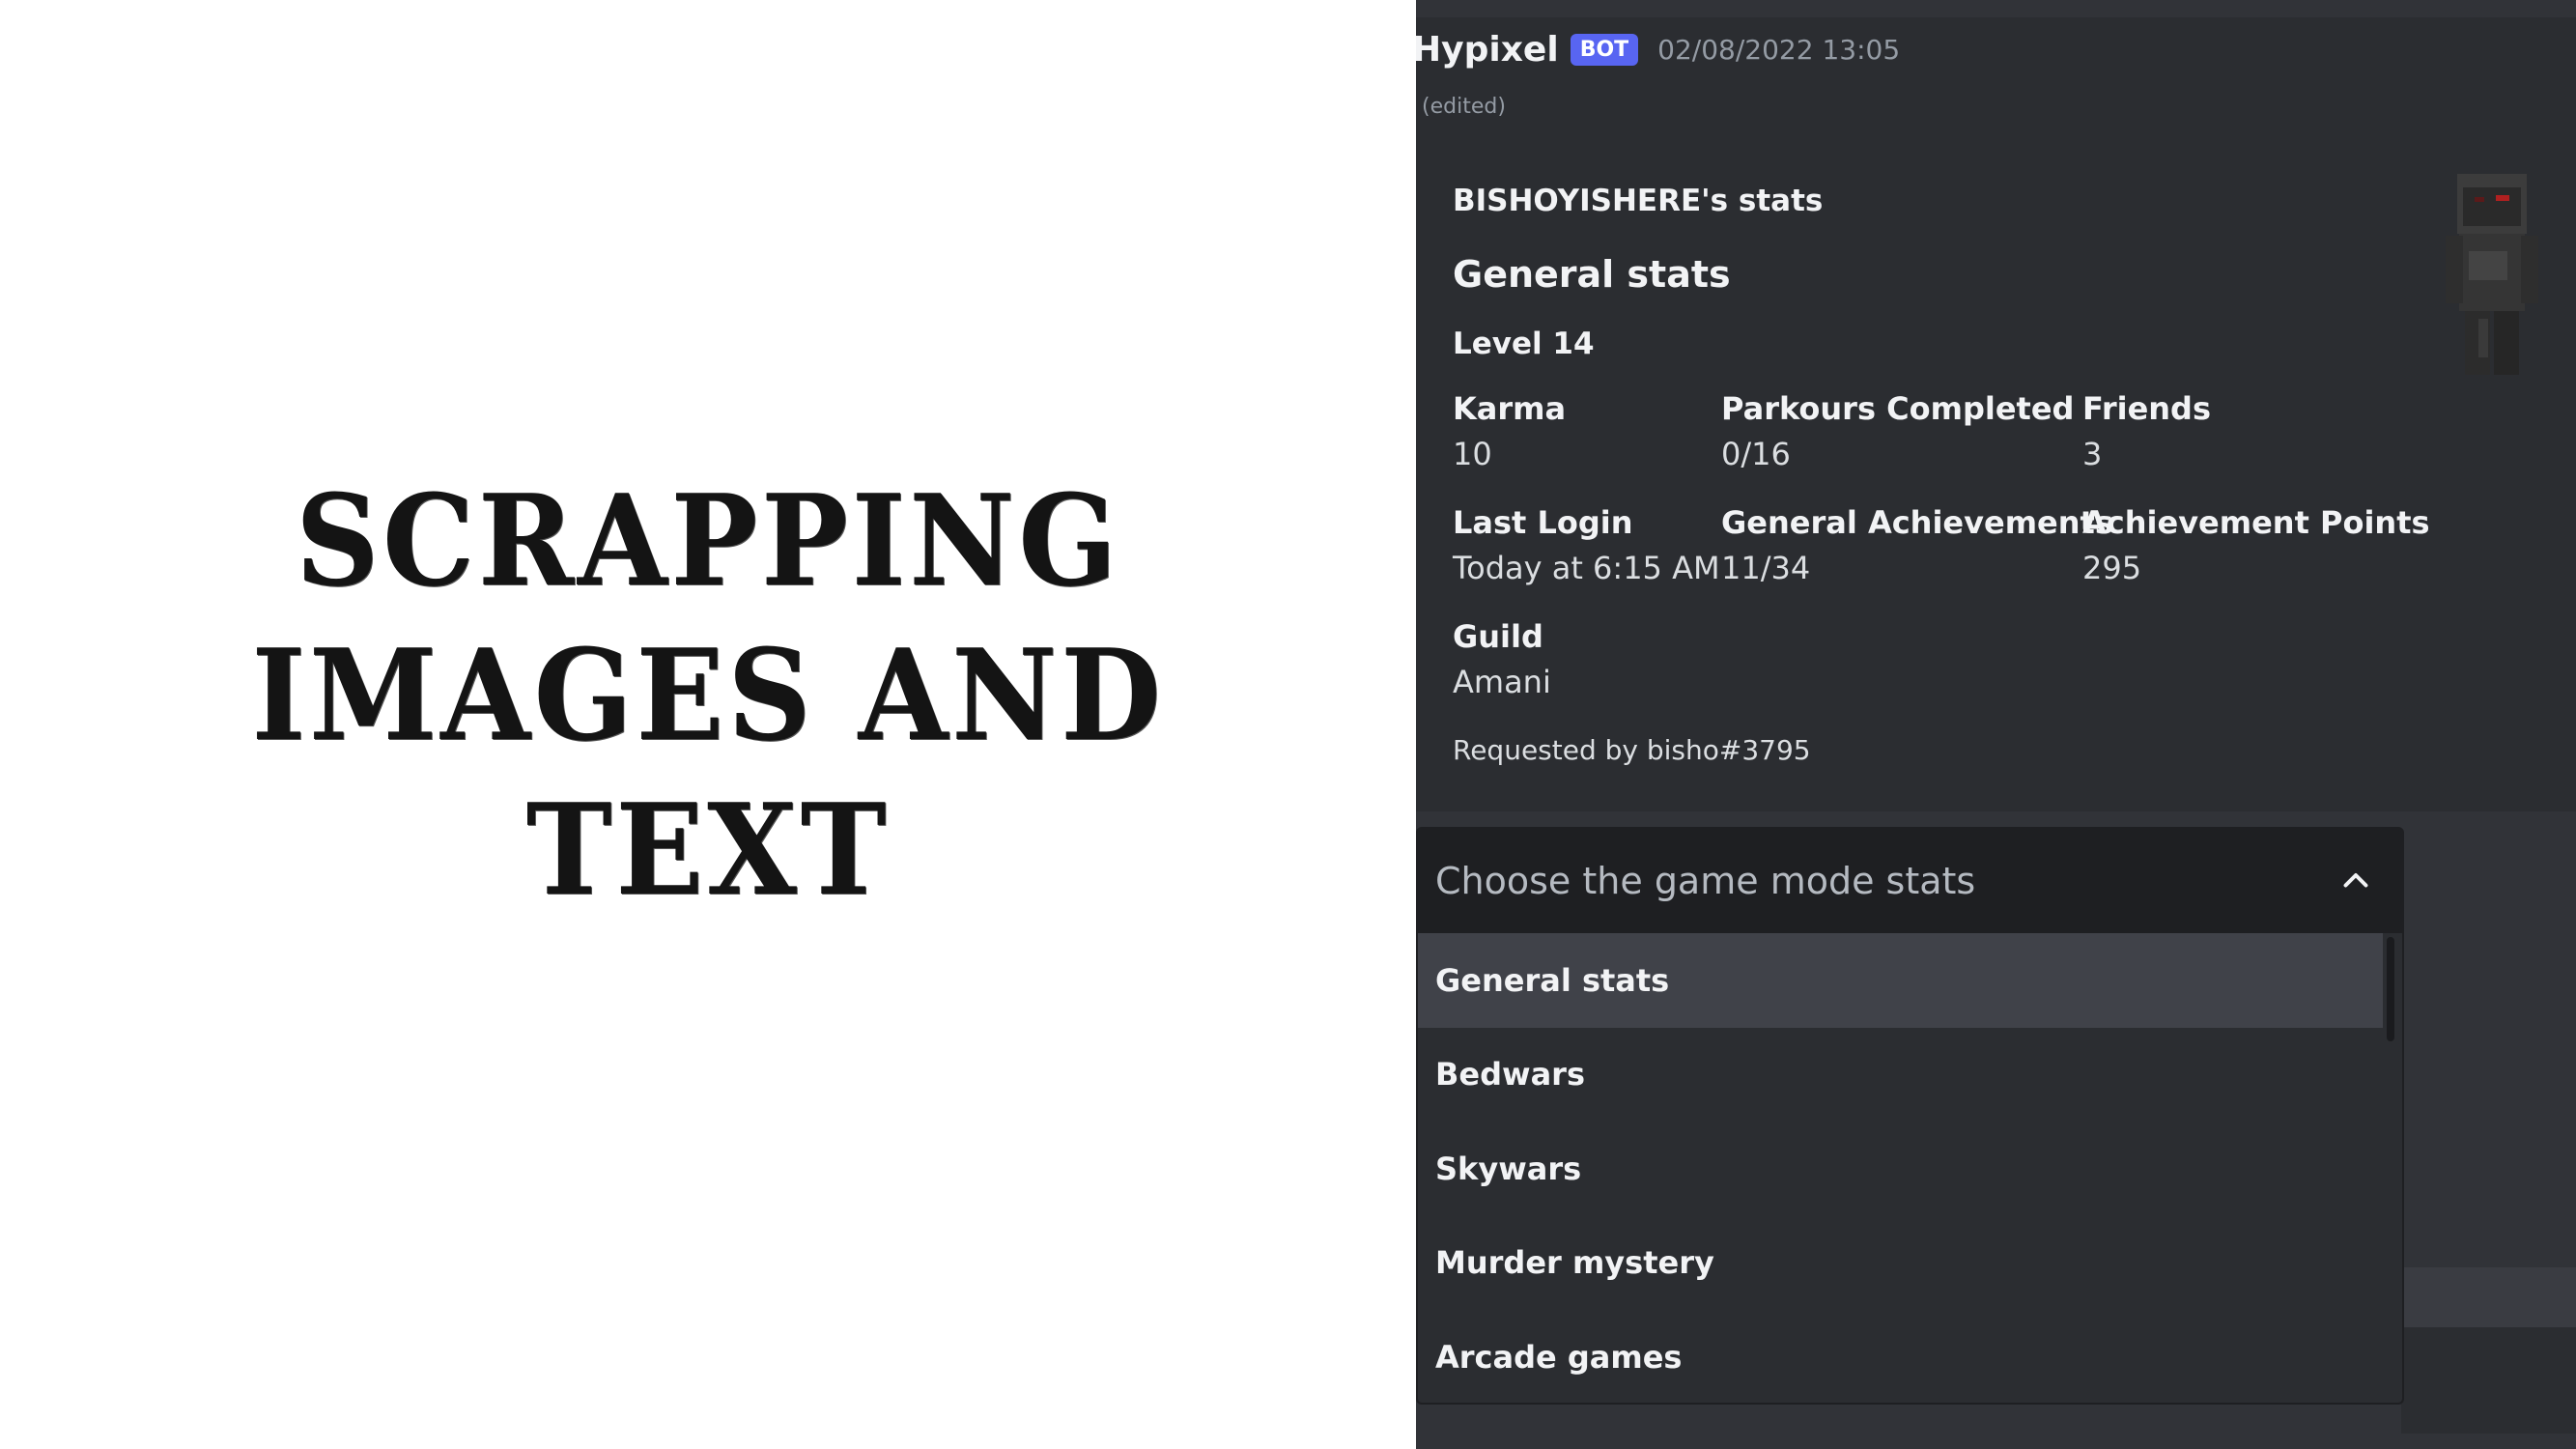 This screenshot has width=2576, height=1449. I want to click on field-friends: Friends 3, so click(2146, 433).